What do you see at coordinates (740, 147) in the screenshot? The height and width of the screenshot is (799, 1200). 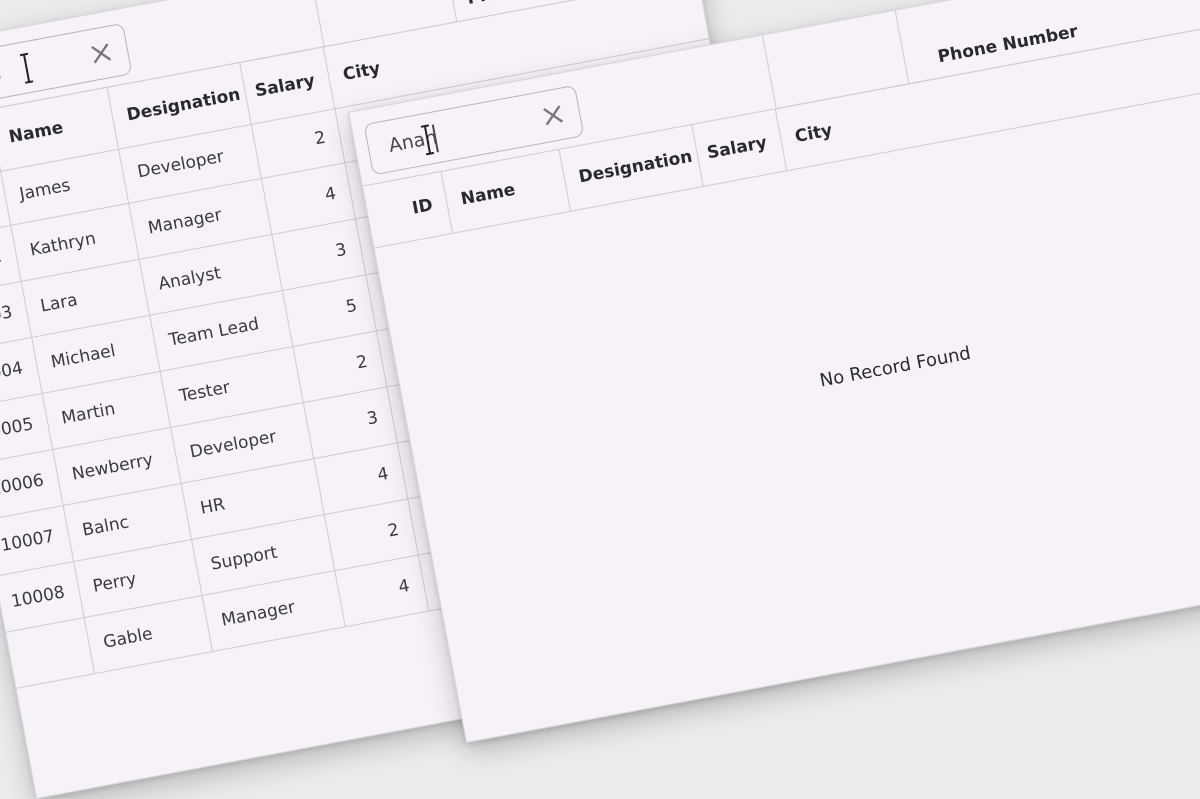 I see `front-header-salary: Salary` at bounding box center [740, 147].